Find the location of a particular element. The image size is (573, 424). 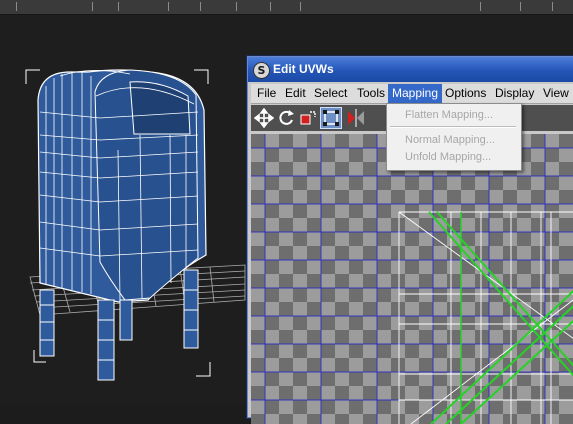

freeform-icon is located at coordinates (331, 118).